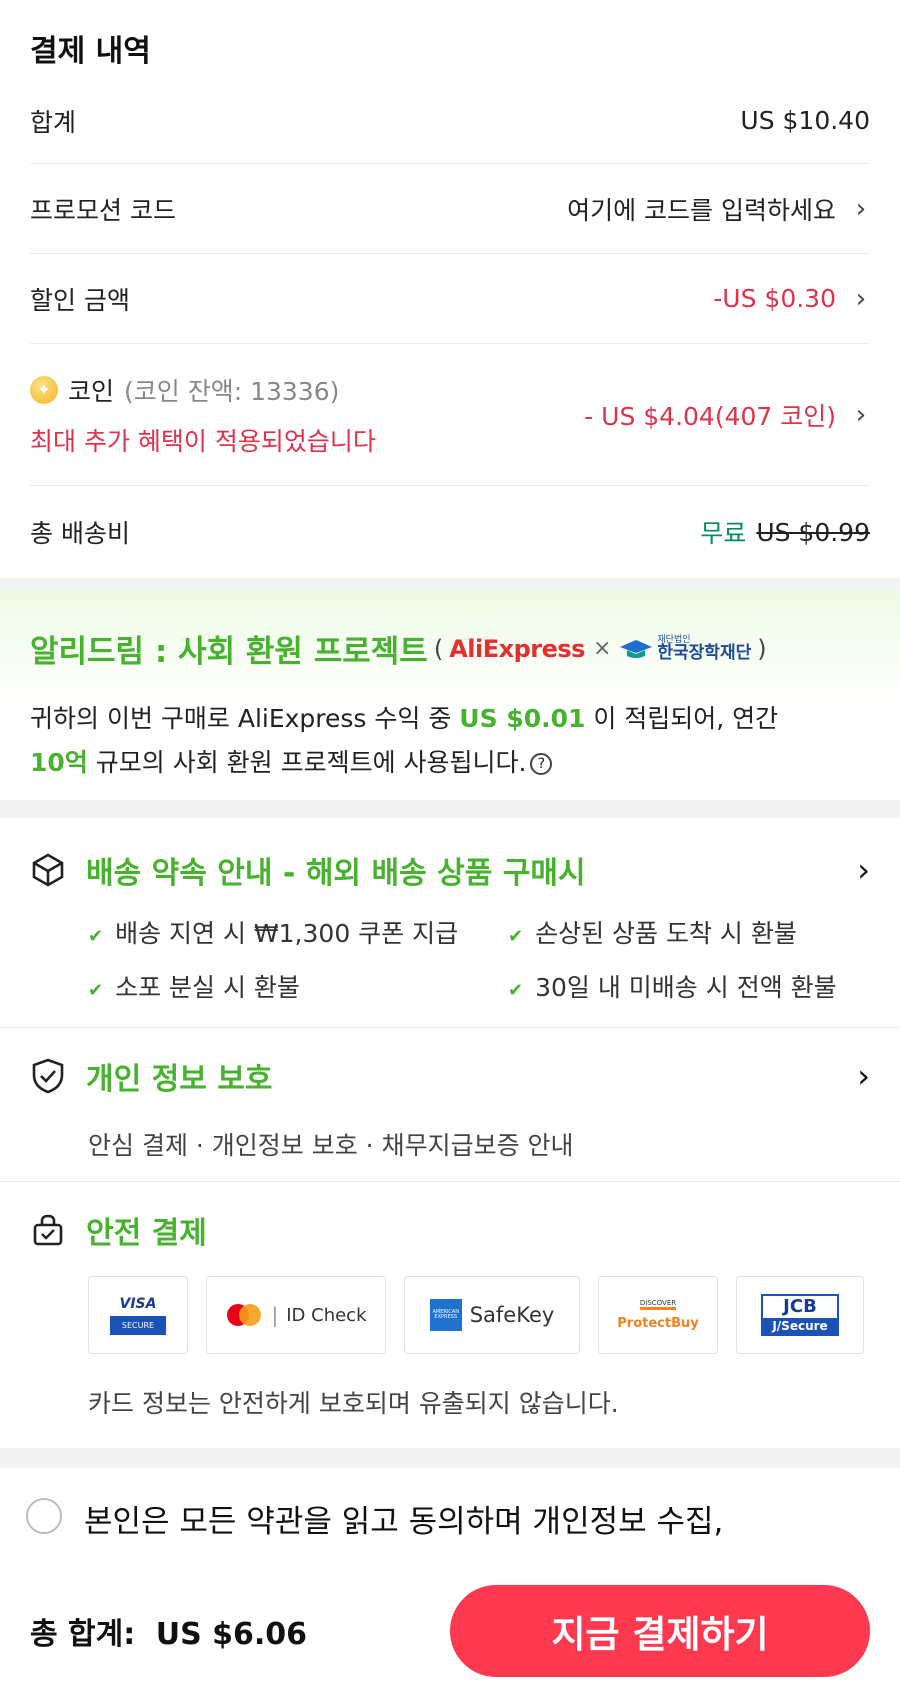 This screenshot has width=900, height=1700. What do you see at coordinates (450, 1105) in the screenshot?
I see `privacy-section: 개인 정보 보호 › 안심 결제 · 개인정보 보호 · 채무지급보증 안내` at bounding box center [450, 1105].